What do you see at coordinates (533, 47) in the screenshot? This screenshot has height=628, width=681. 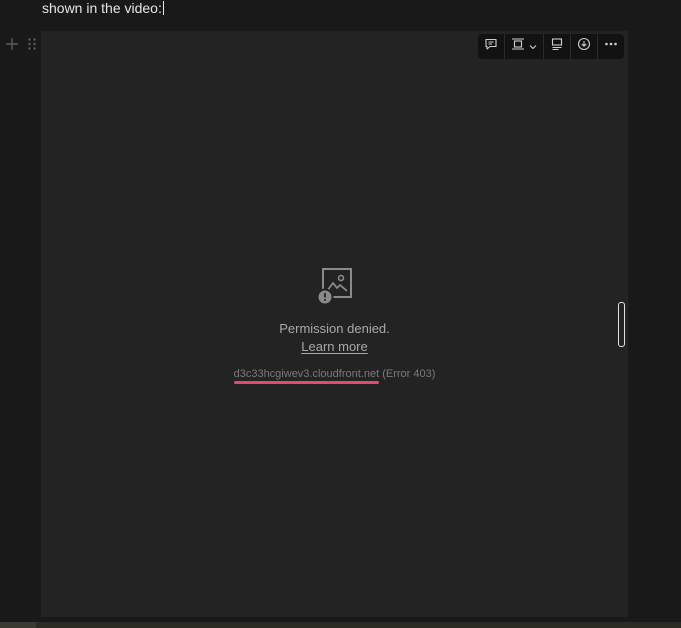 I see `chevron-down-icon` at bounding box center [533, 47].